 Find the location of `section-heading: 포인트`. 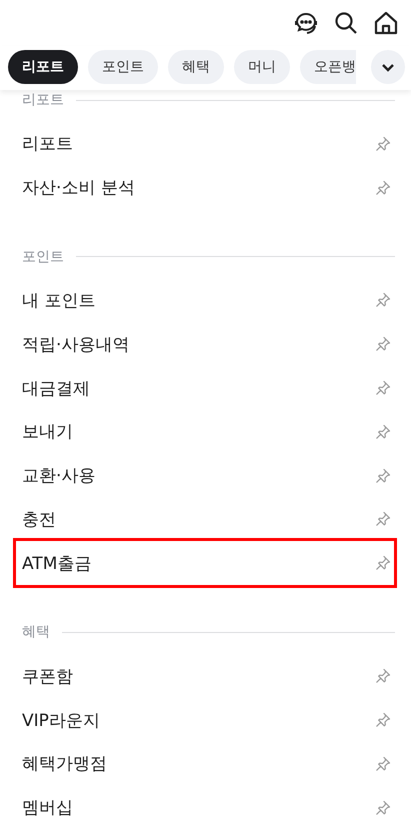

section-heading: 포인트 is located at coordinates (43, 257).